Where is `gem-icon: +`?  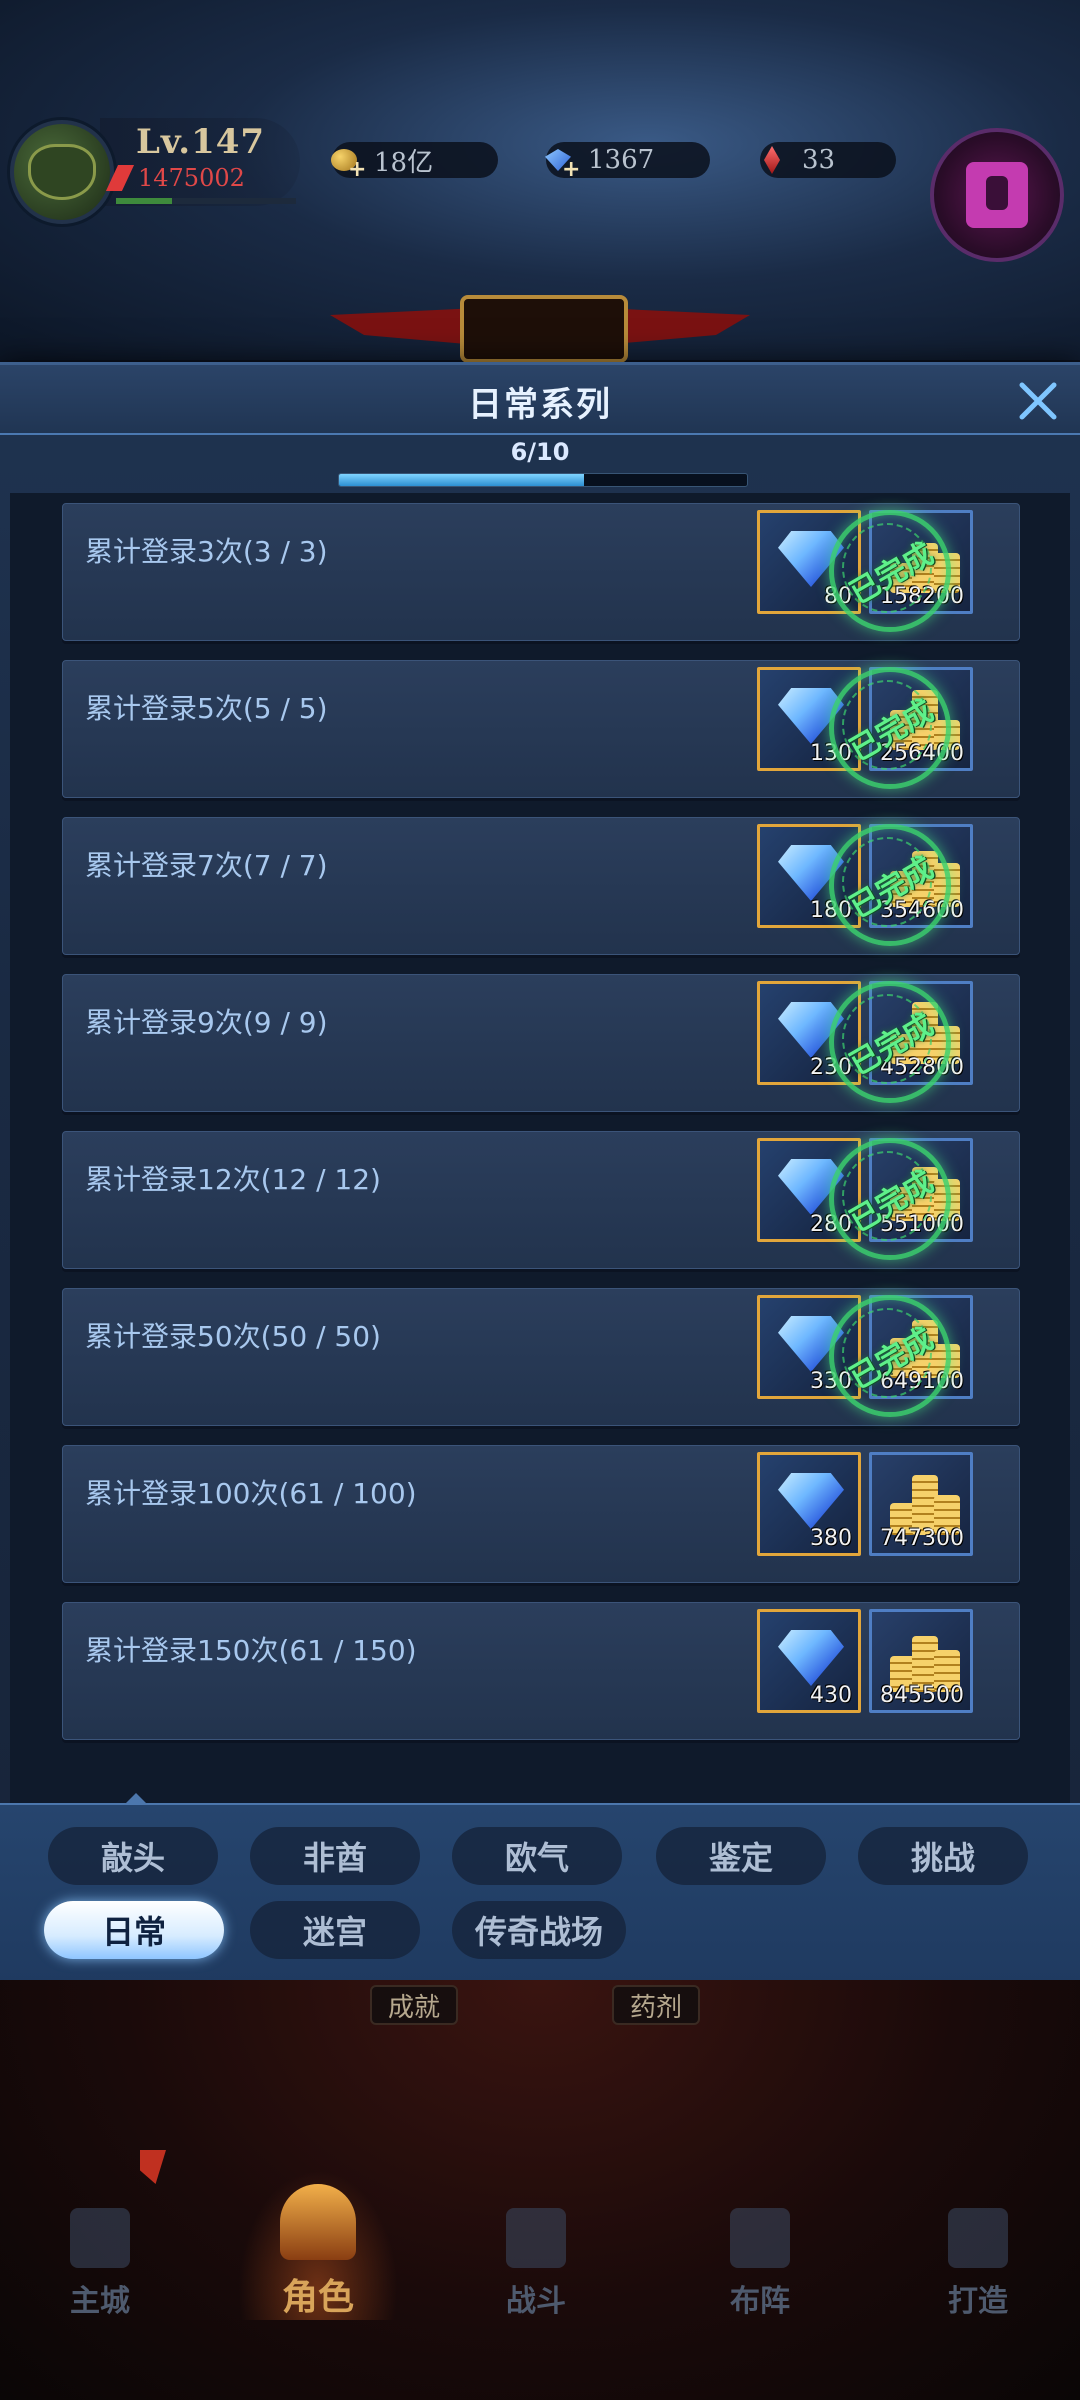
gem-icon: + is located at coordinates (560, 163).